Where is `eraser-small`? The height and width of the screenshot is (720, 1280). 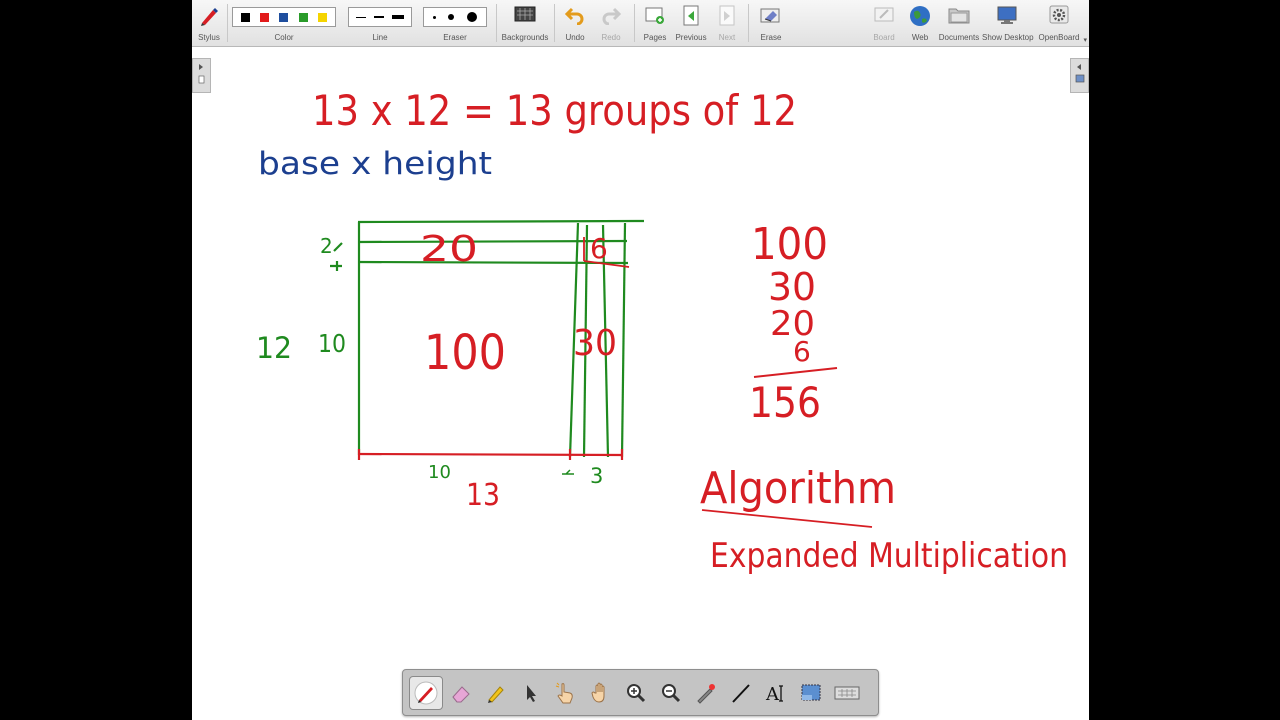
eraser-small is located at coordinates (435, 17).